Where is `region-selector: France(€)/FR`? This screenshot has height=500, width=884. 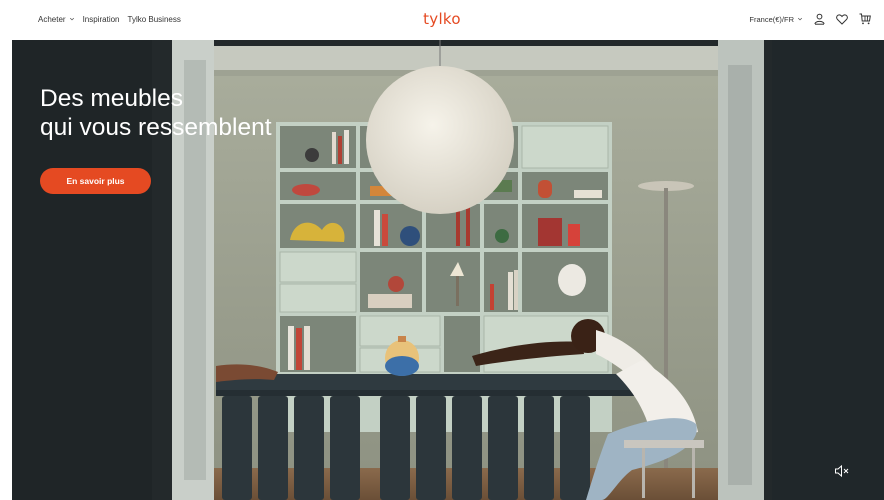 region-selector: France(€)/FR is located at coordinates (776, 19).